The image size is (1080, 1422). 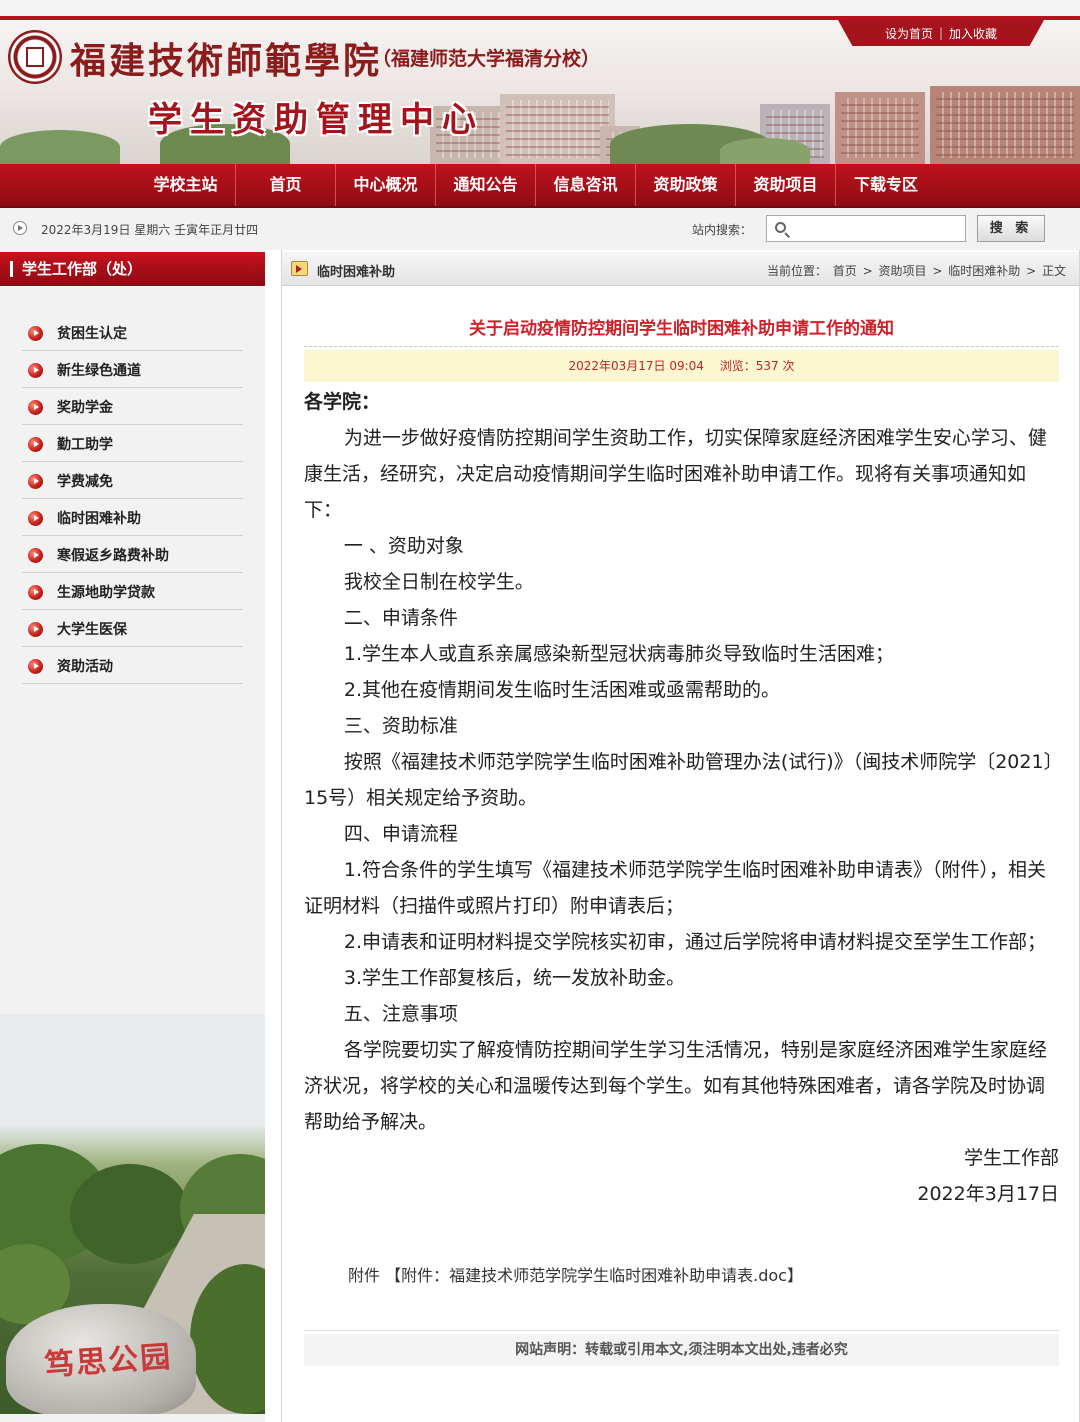 I want to click on attachment-line: 附件 【附件：福建技术师范学院学生临时困难补助申请表.doc】, so click(x=575, y=1274).